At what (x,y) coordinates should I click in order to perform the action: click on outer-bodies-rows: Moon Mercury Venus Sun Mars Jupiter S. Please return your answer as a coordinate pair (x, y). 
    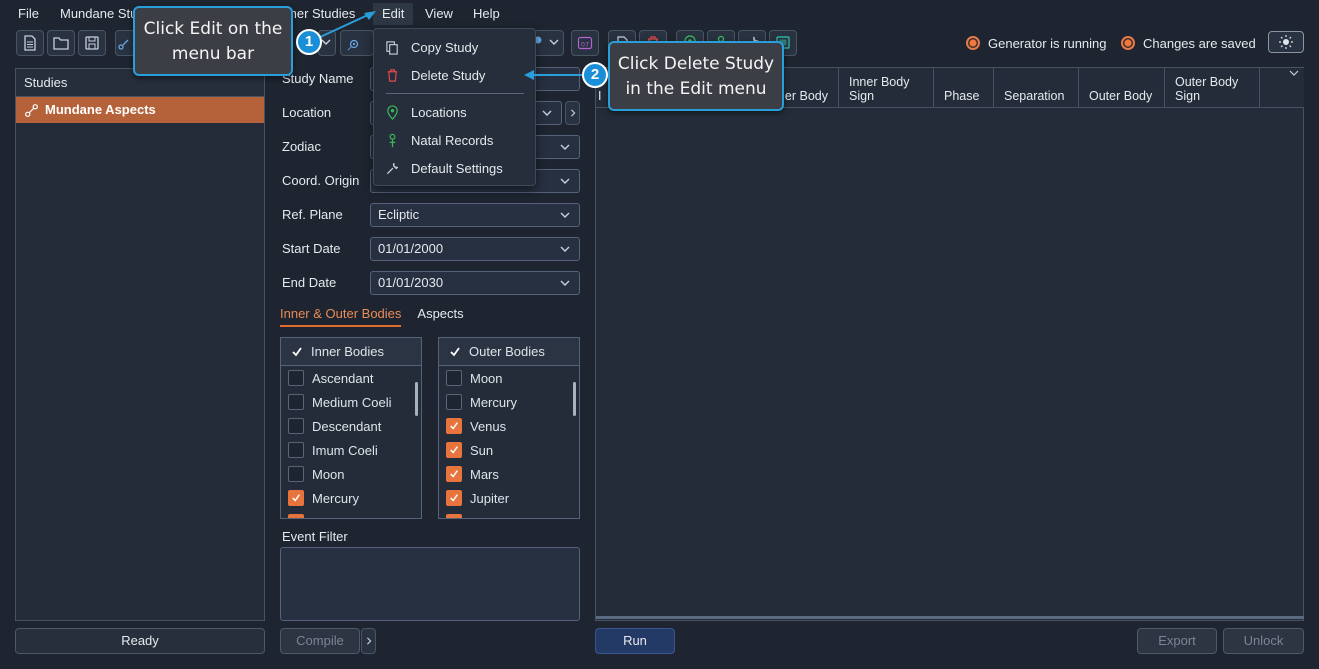
    Looking at the image, I should click on (509, 442).